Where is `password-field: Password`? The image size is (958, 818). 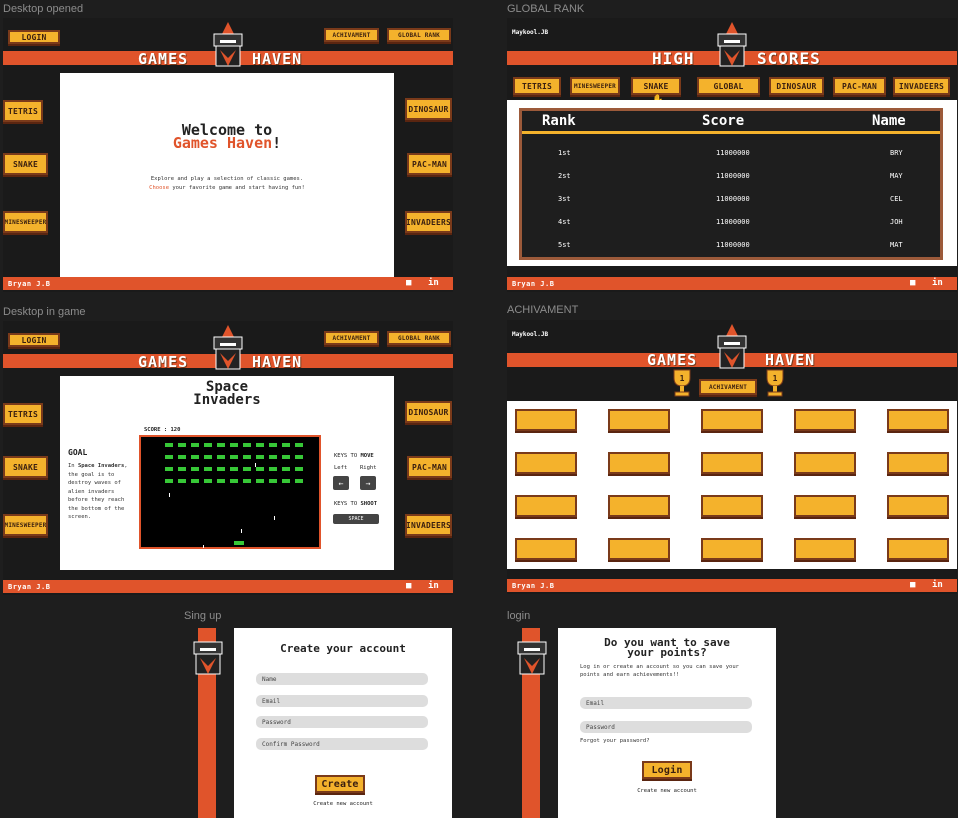
password-field: Password is located at coordinates (342, 722).